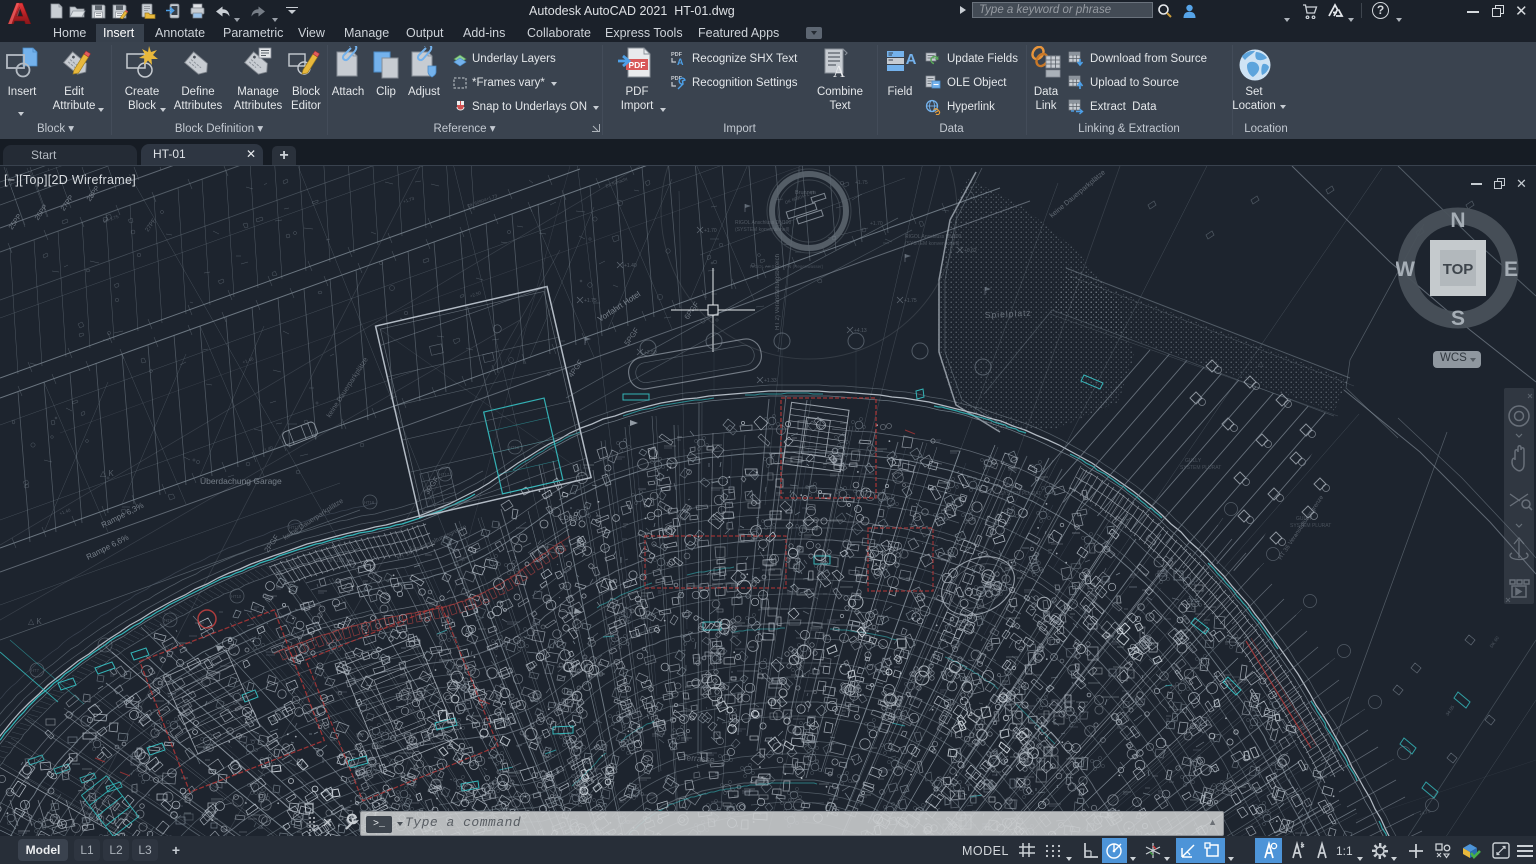 Image resolution: width=1536 pixels, height=864 pixels. Describe the element at coordinates (1425, 812) in the screenshot. I see `svg-text: +4.75` at that location.